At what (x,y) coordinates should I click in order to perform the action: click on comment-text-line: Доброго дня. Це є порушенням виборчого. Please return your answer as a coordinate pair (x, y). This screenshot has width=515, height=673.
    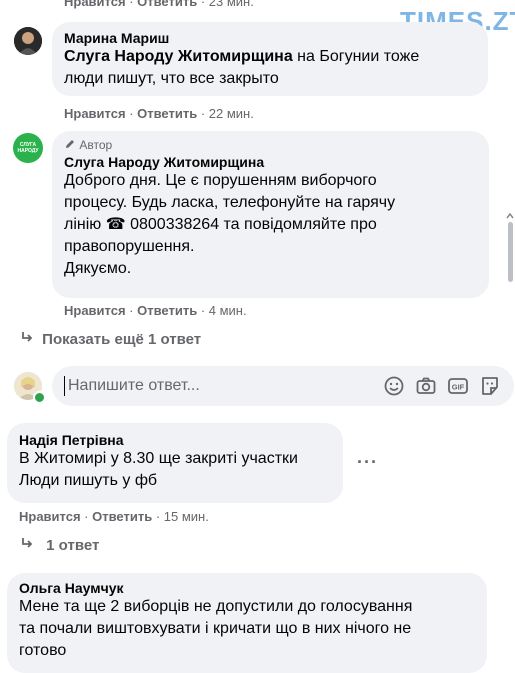
    Looking at the image, I should click on (220, 180).